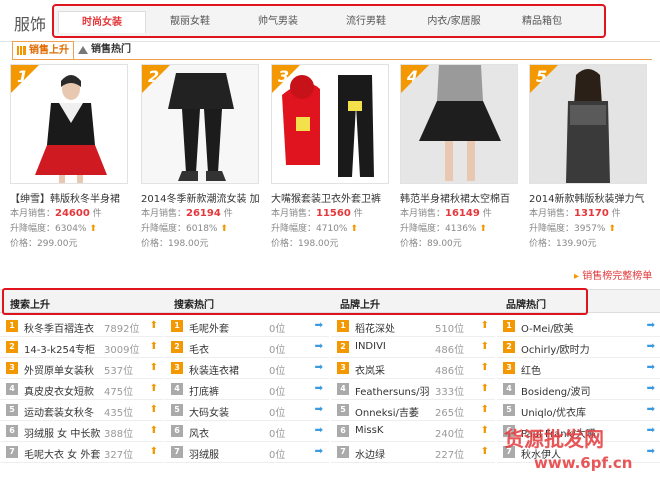 The width and height of the screenshot is (660, 478). Describe the element at coordinates (330, 198) in the screenshot. I see `product-title: 大嘴猴套装卫衣外套卫裤` at that location.